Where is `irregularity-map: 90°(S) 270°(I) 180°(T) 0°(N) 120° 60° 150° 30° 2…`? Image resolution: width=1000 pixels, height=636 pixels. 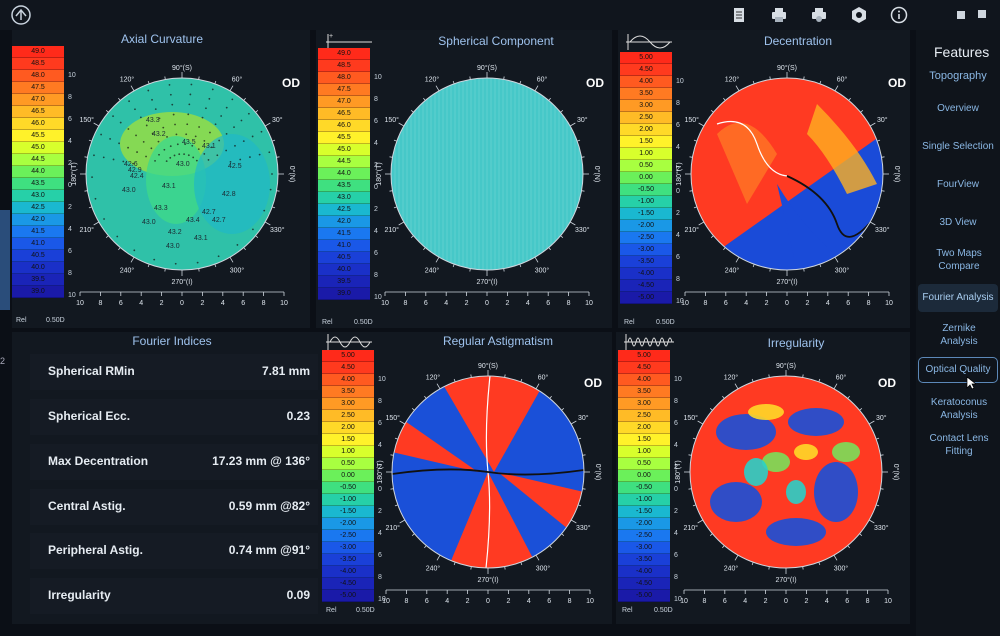 irregularity-map: 90°(S) 270°(I) 180°(T) 0°(N) 120° 60° 150° 30° 2… is located at coordinates (792, 484).